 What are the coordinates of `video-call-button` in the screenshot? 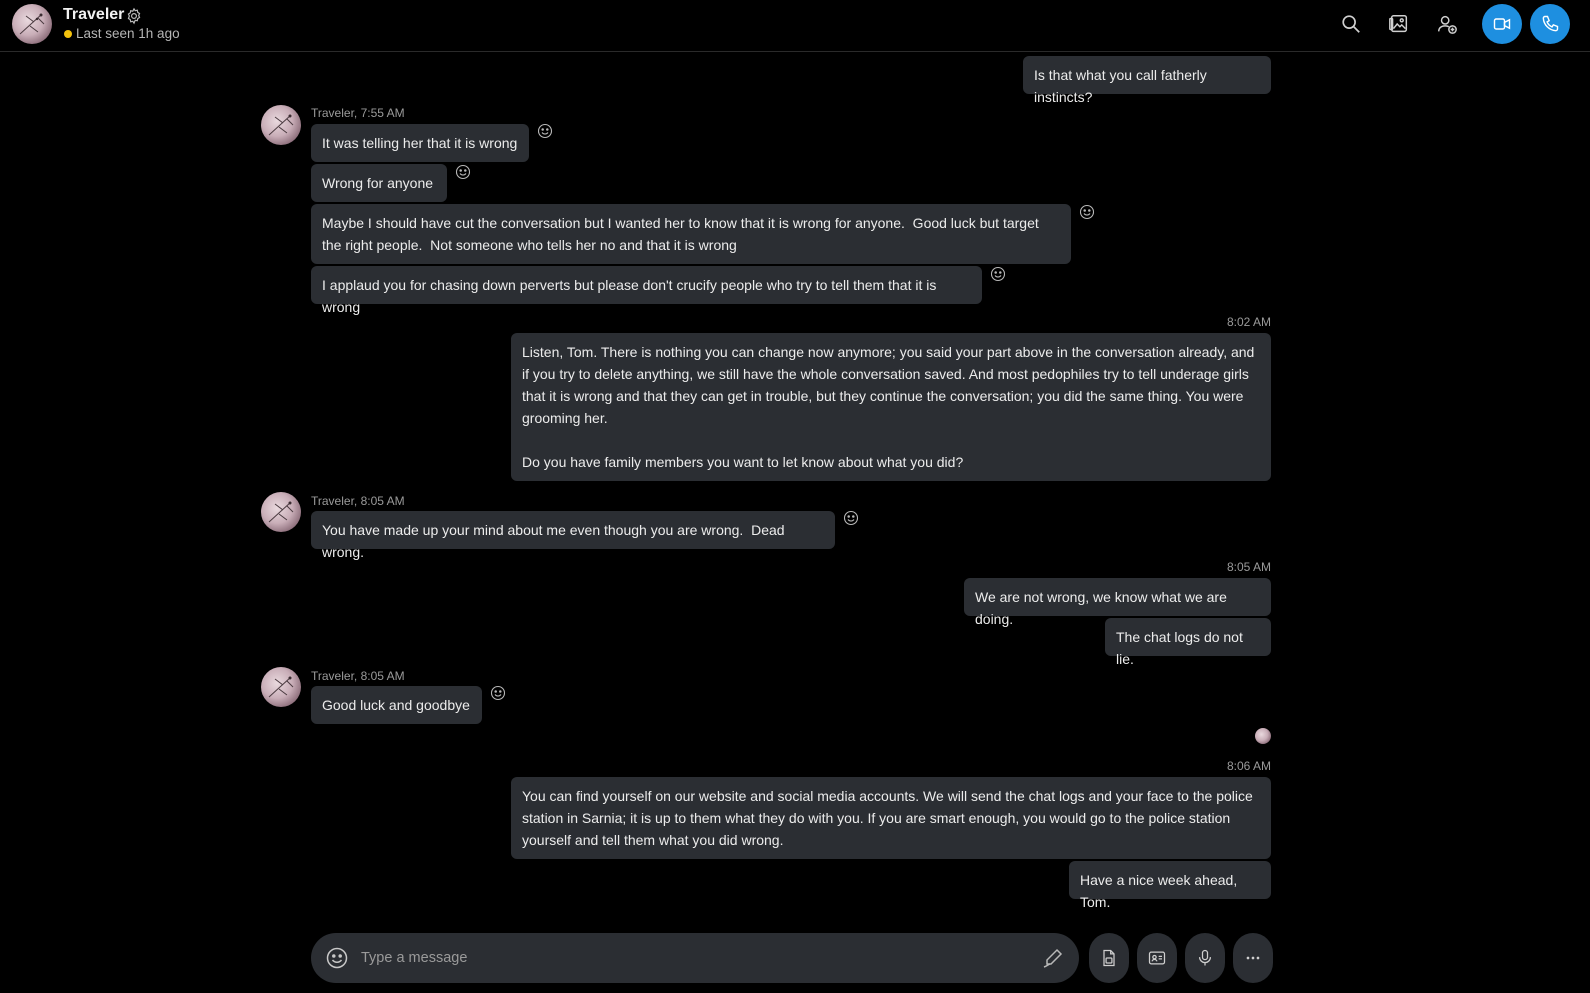 It's located at (1502, 24).